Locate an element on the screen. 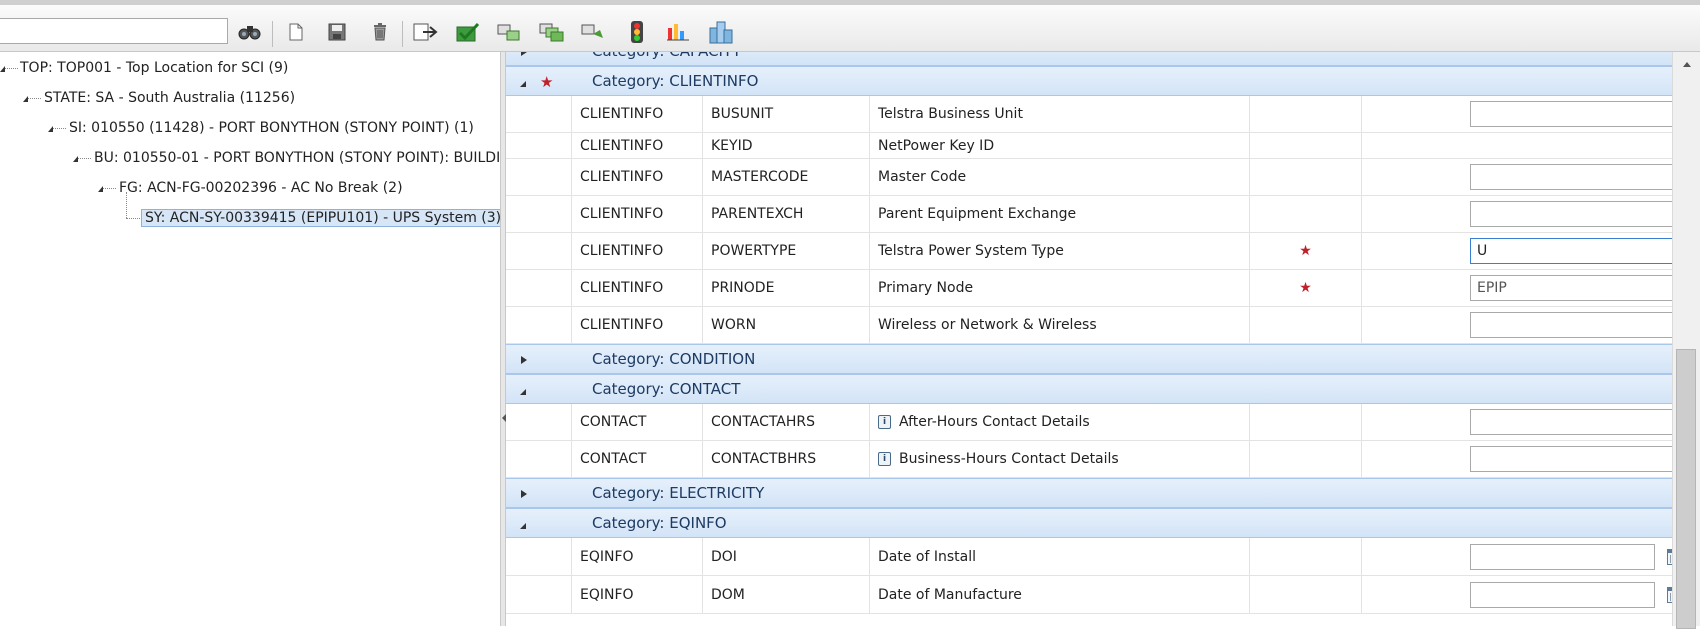  table-row: CLIENTINFO MASTERCODE Master Code is located at coordinates (1089, 177).